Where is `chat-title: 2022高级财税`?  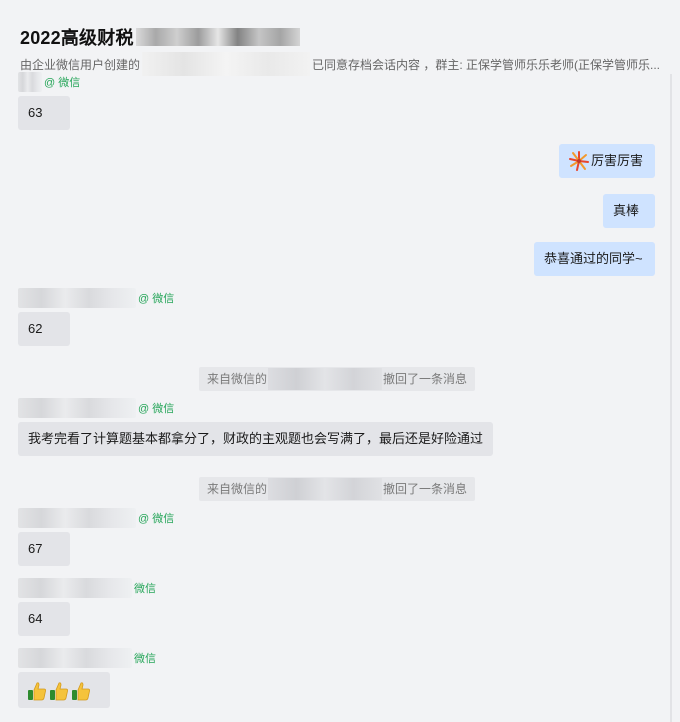 chat-title: 2022高级财税 is located at coordinates (77, 37).